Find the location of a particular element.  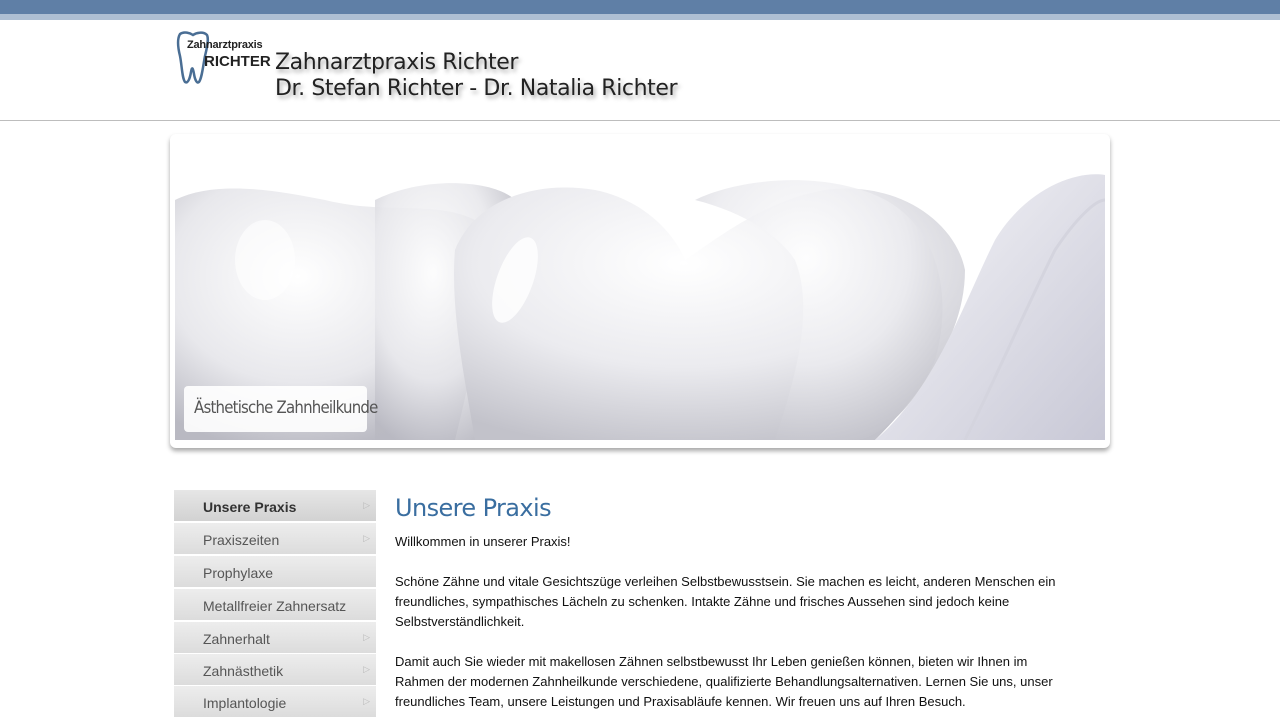

sidebar-item-zahnaesthetik: Zahnästhetik ▷ is located at coordinates (275, 670).